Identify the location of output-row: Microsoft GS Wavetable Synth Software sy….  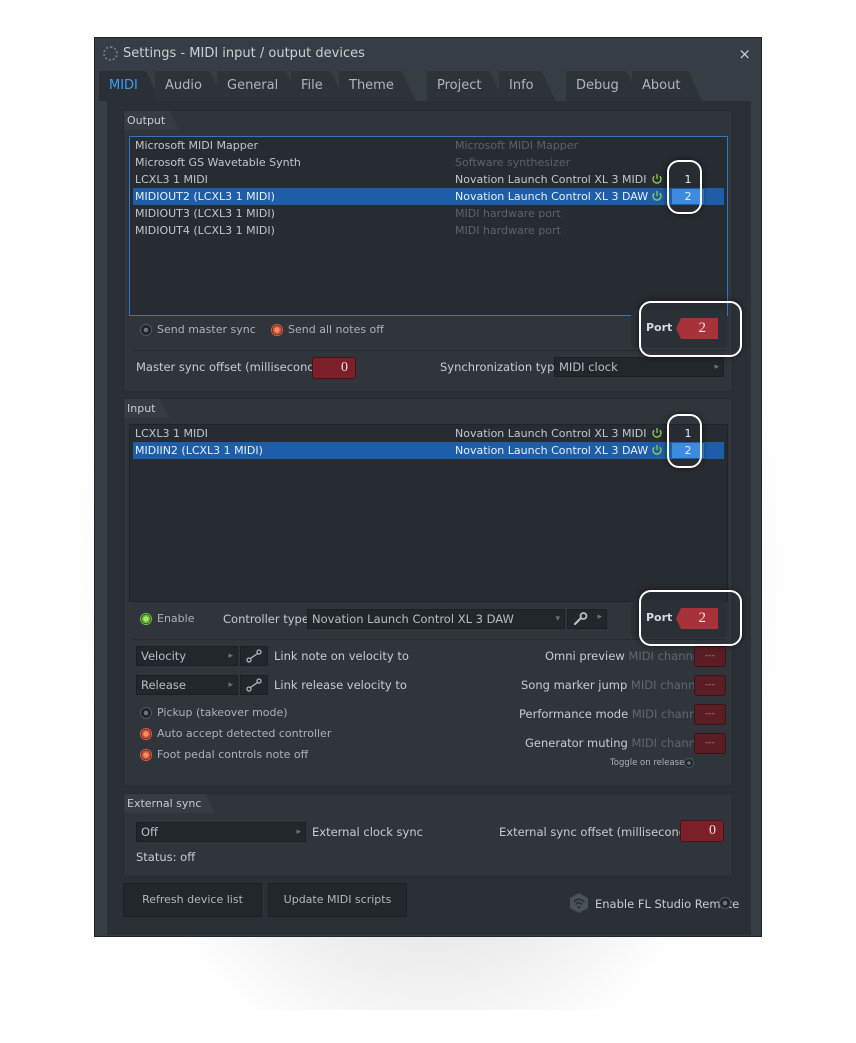
(428, 162).